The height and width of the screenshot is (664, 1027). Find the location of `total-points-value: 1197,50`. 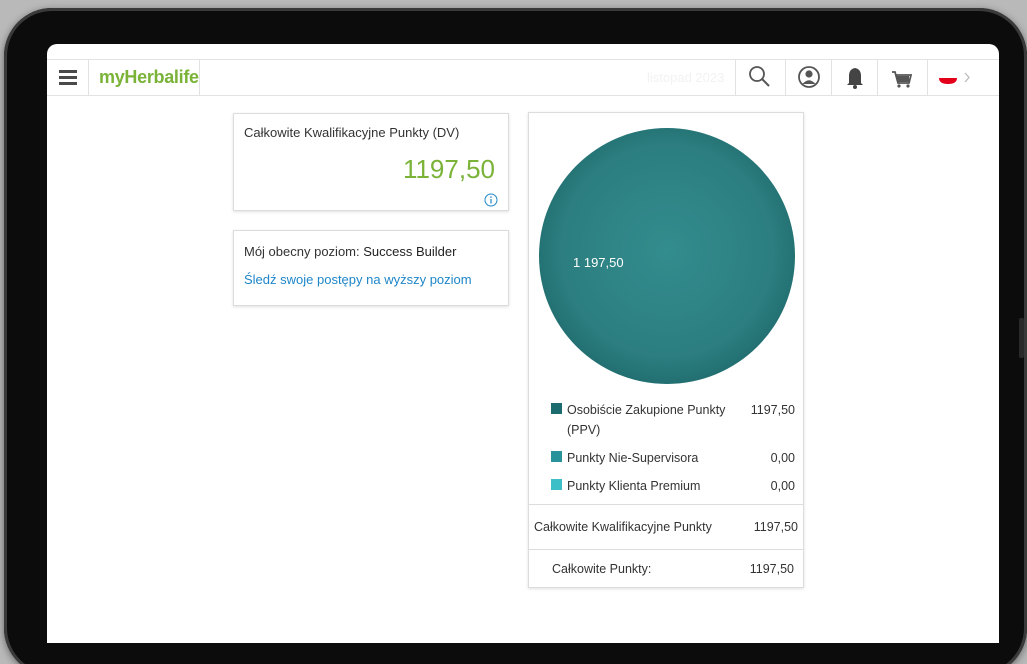

total-points-value: 1197,50 is located at coordinates (771, 569).